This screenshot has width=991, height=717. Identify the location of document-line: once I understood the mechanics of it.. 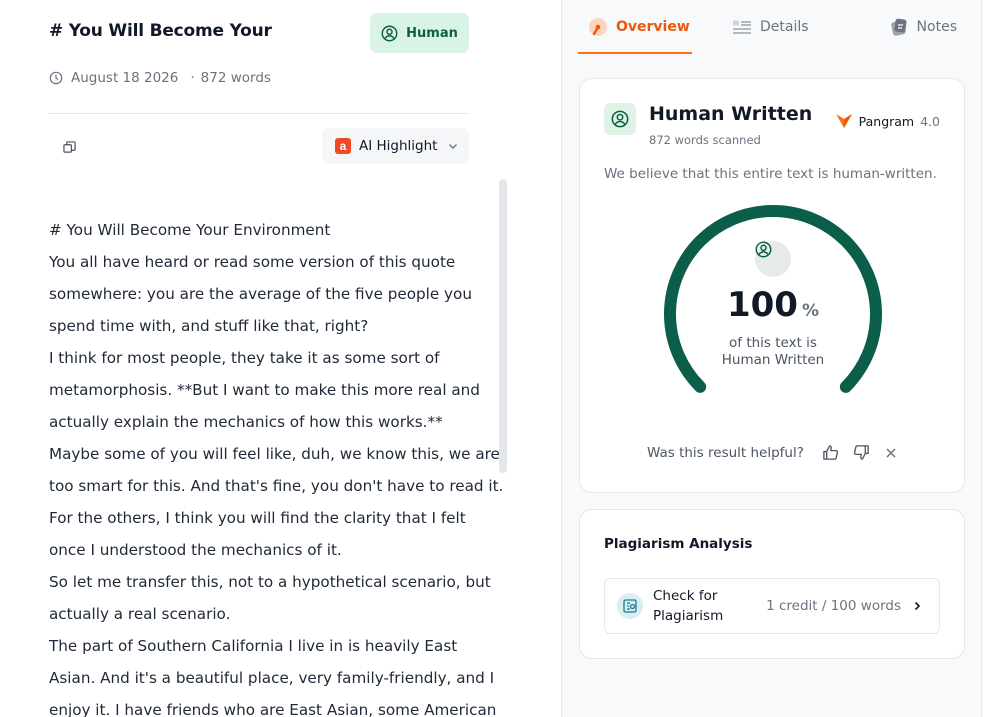
(195, 550).